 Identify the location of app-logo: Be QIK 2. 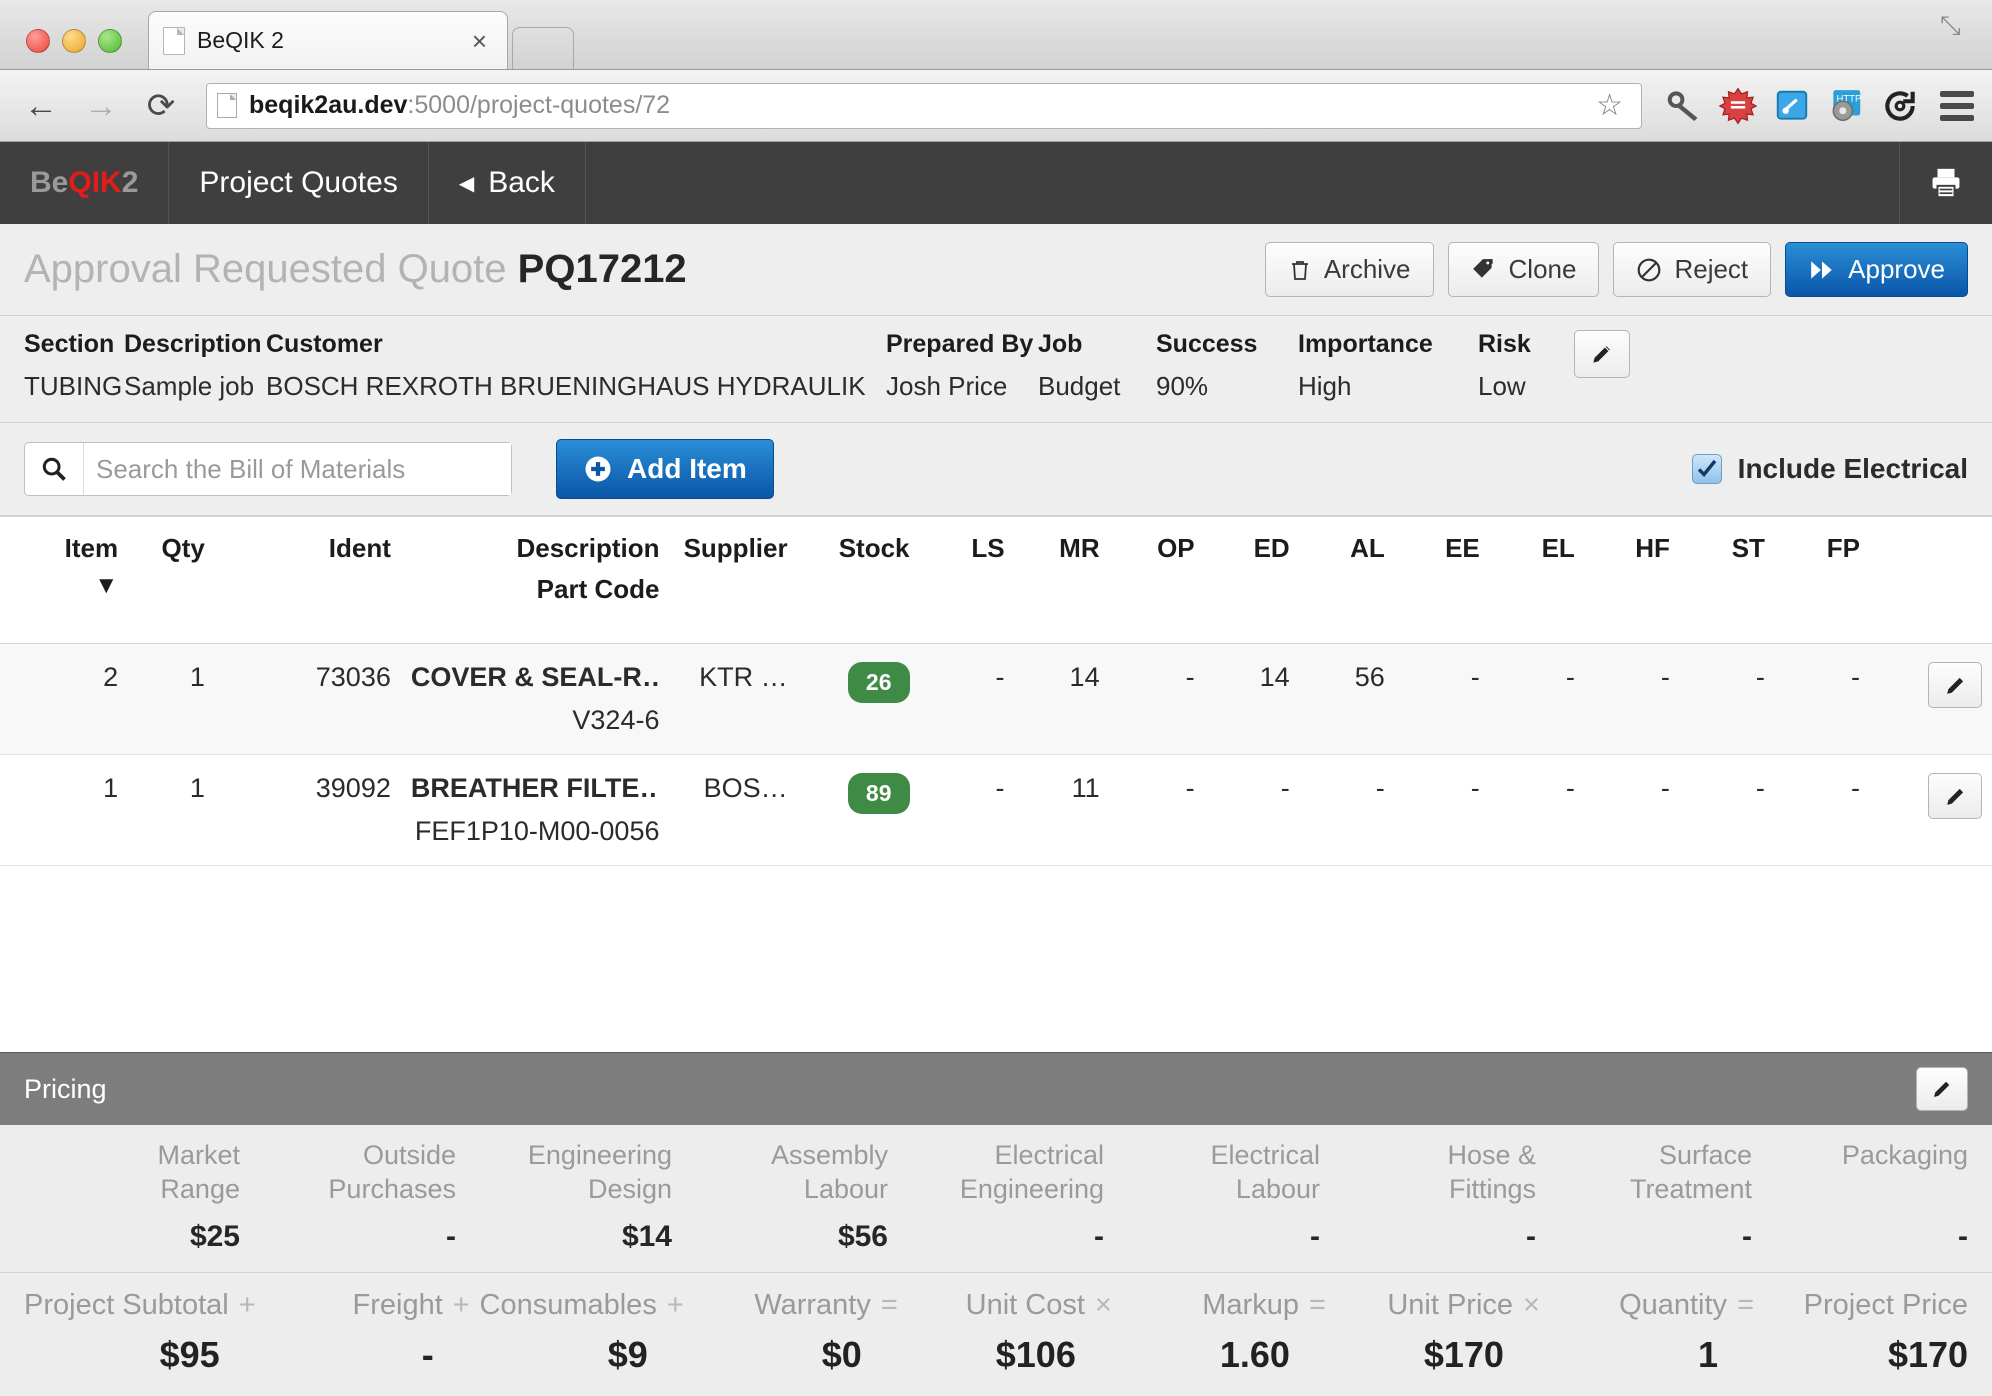
(85, 183).